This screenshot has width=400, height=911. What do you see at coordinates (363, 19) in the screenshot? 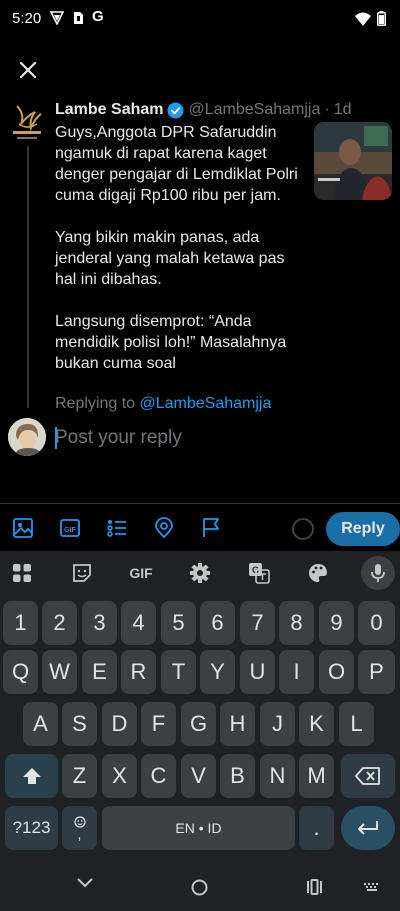
I see `wifi-icon` at bounding box center [363, 19].